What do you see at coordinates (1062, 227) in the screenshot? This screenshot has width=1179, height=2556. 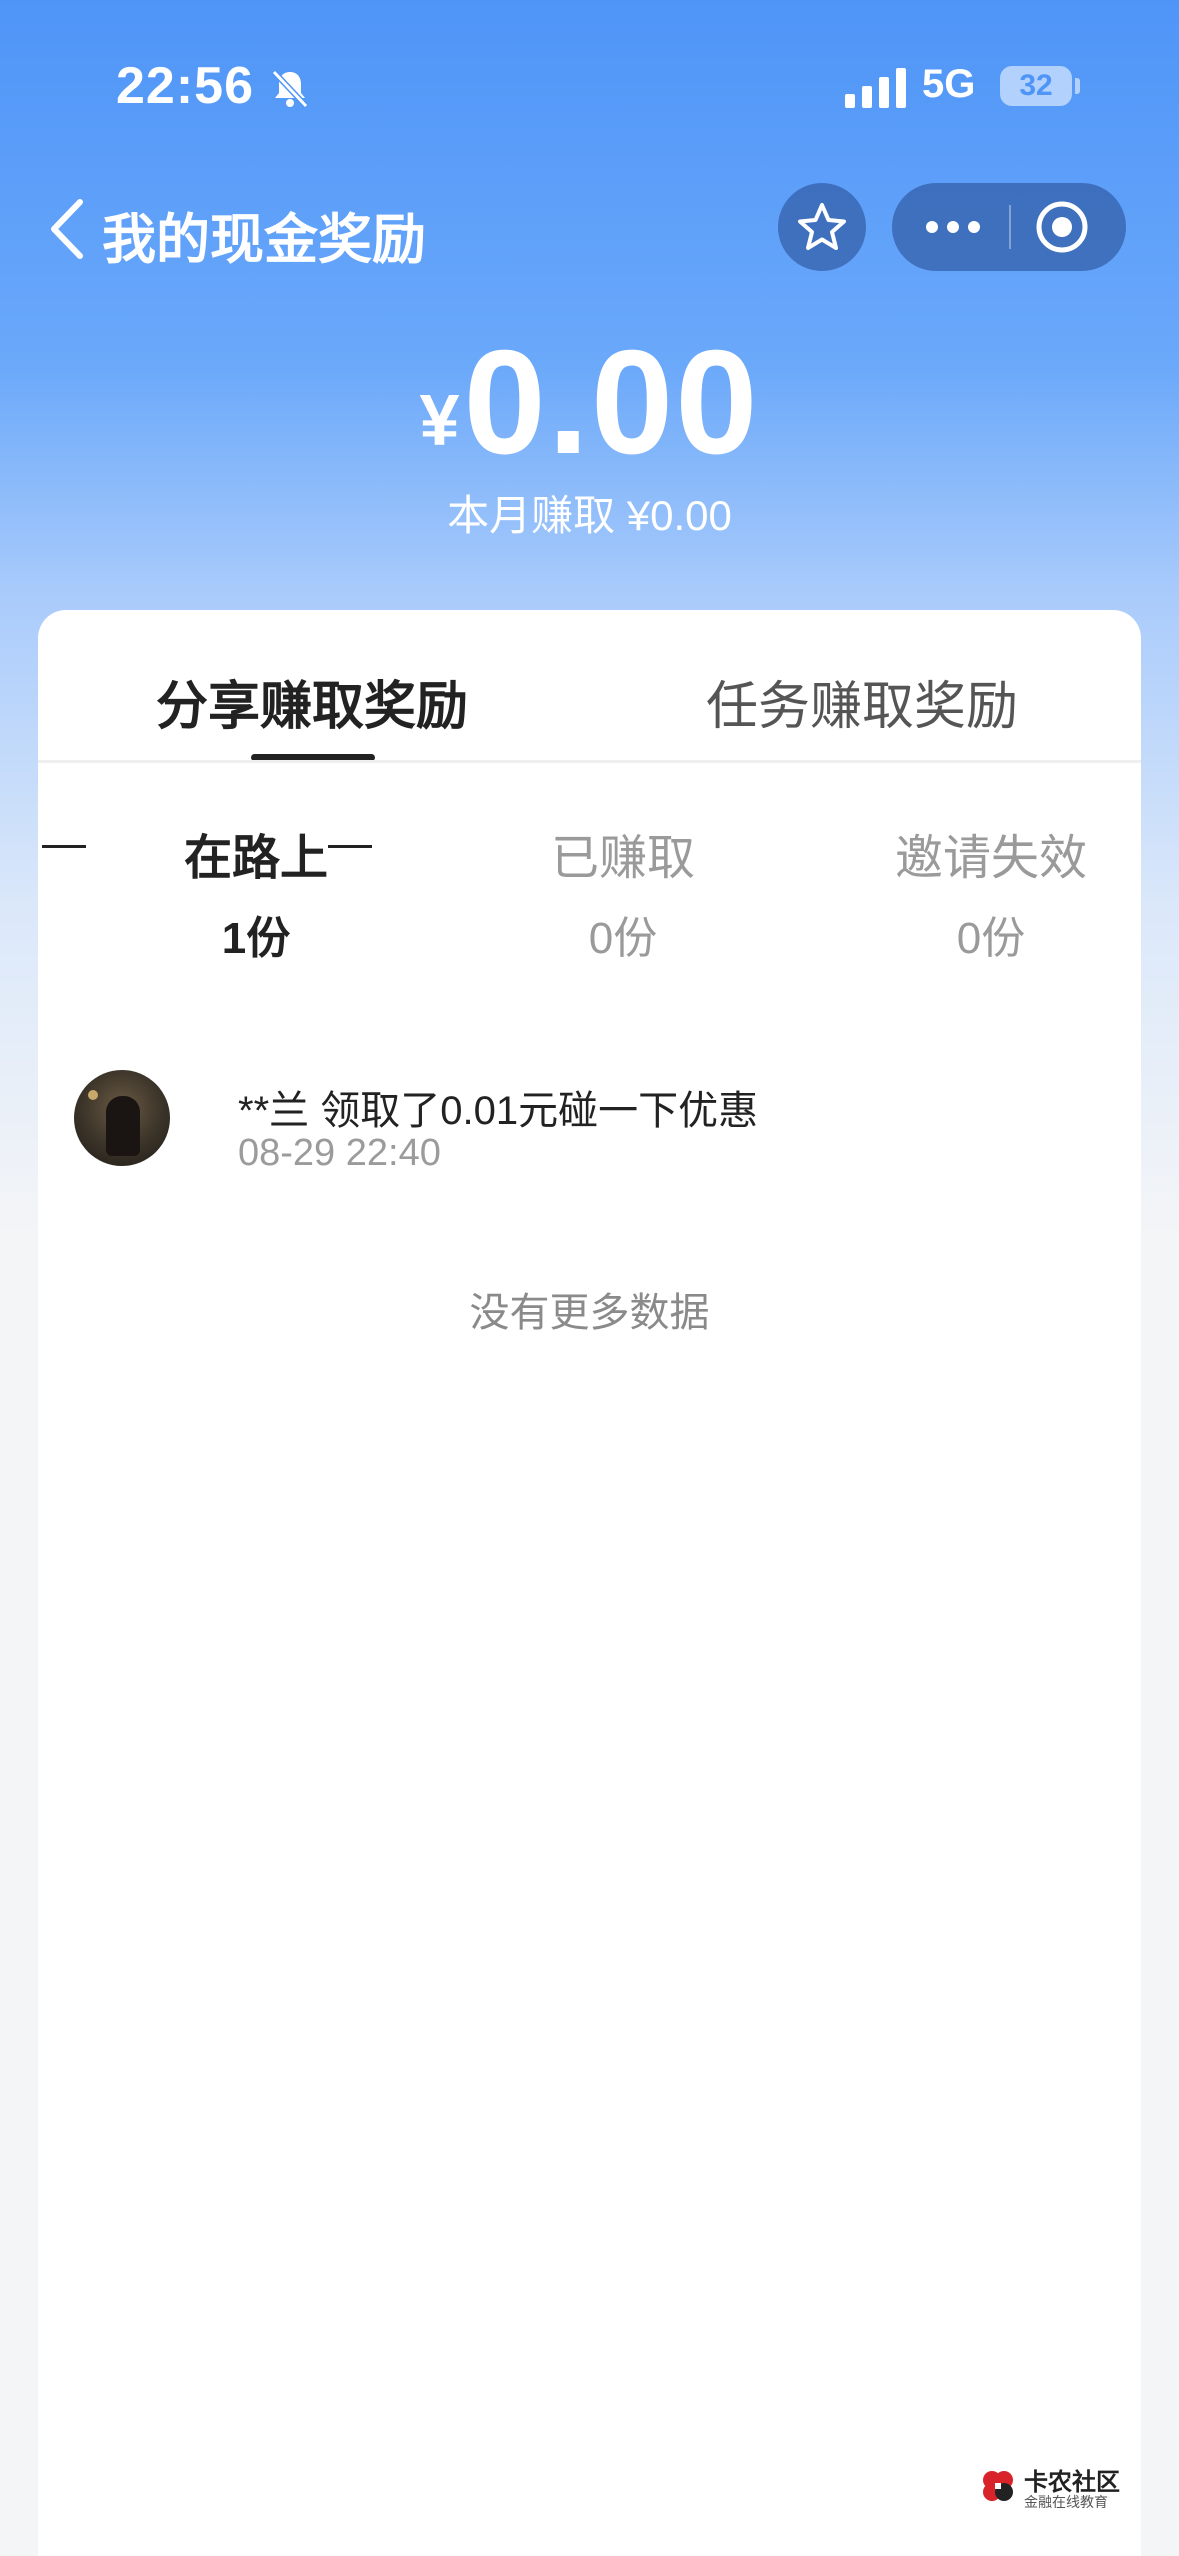 I see `close-target-icon` at bounding box center [1062, 227].